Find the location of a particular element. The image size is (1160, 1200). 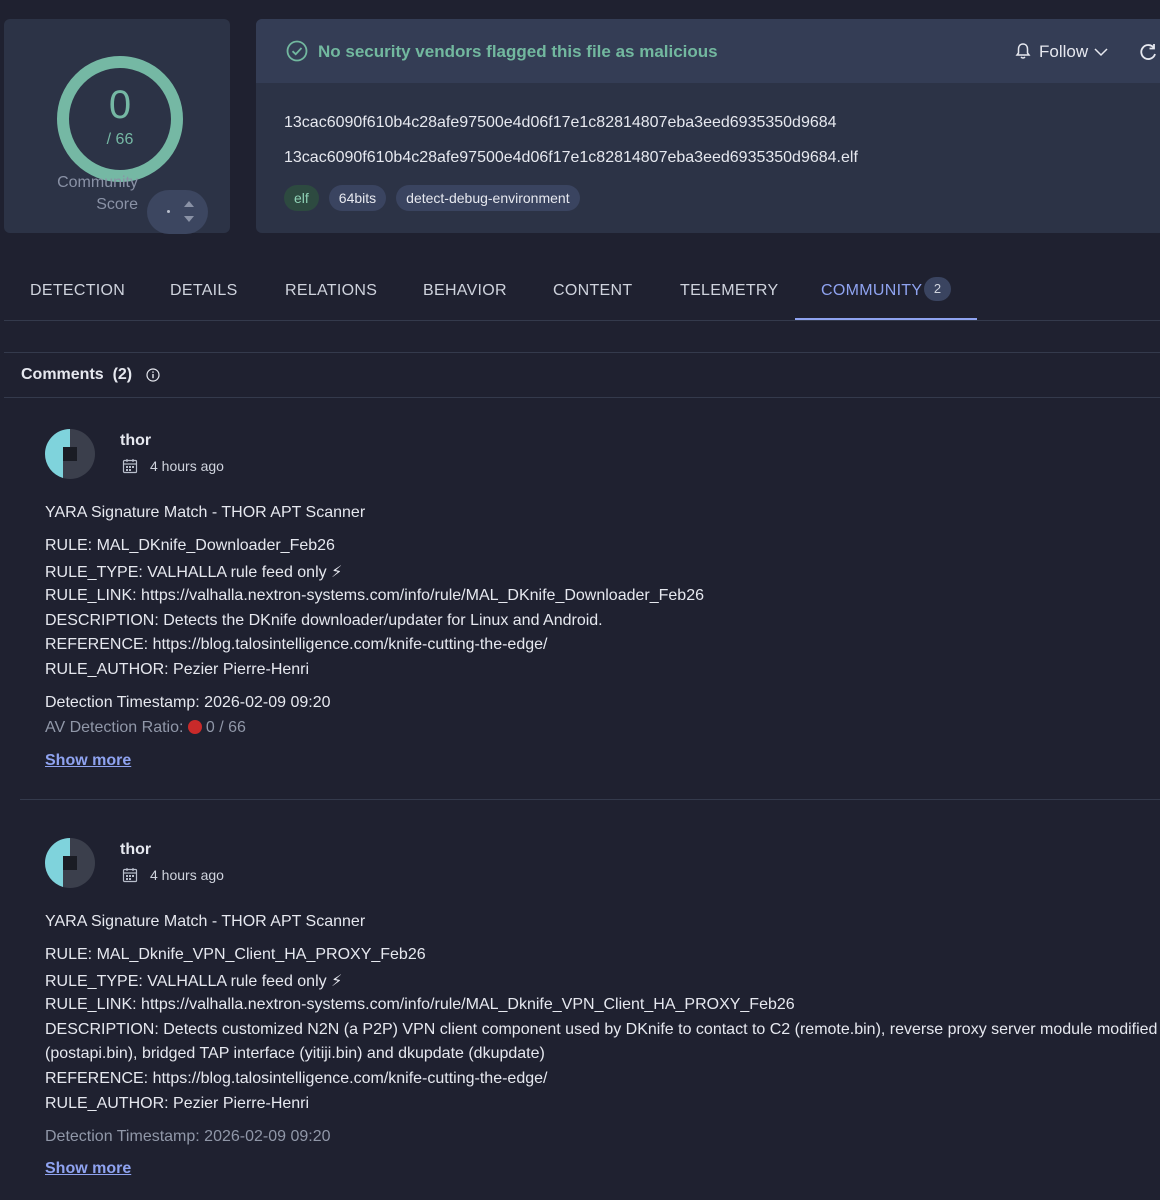

vote-dot-icon is located at coordinates (168, 211).